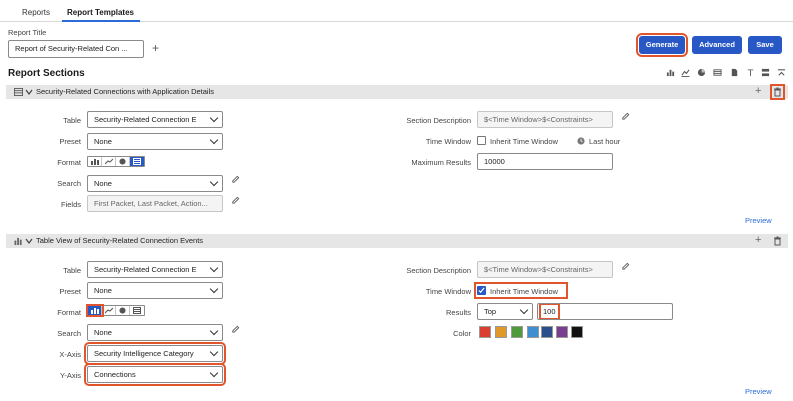 The image size is (793, 401). What do you see at coordinates (549, 311) in the screenshot?
I see `results-count-input: 100` at bounding box center [549, 311].